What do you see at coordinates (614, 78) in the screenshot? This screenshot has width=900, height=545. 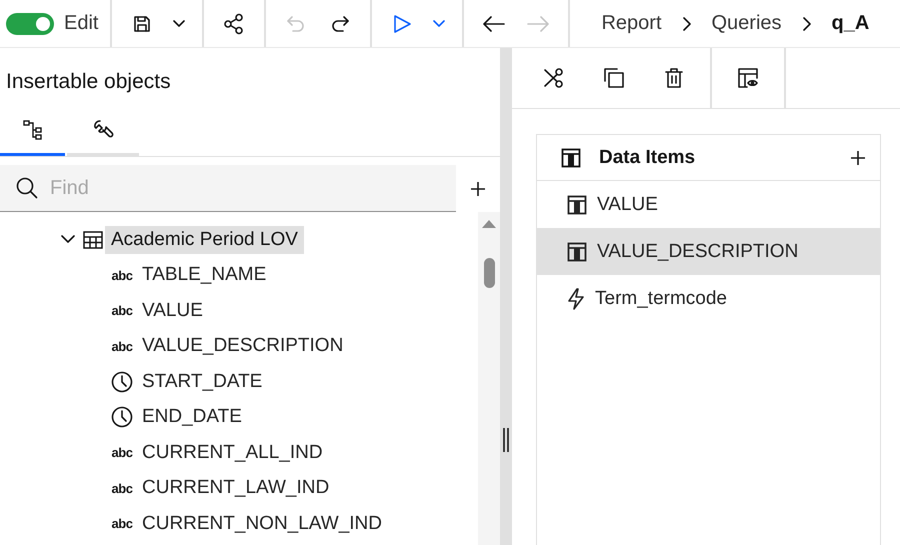 I see `copy-icon` at bounding box center [614, 78].